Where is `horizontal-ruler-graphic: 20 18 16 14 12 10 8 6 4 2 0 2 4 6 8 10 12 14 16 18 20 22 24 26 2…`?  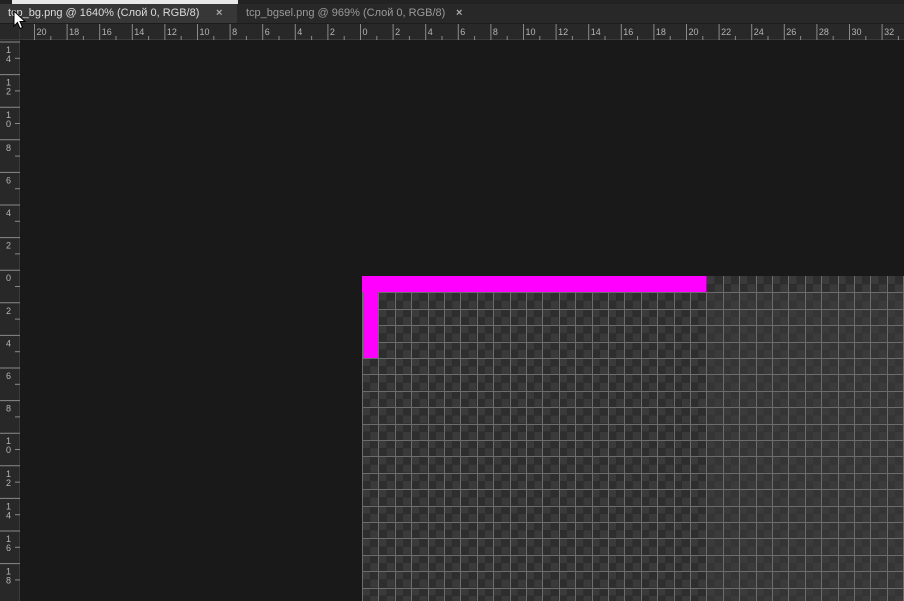
horizontal-ruler-graphic: 20 18 16 14 12 10 8 6 4 2 0 2 4 6 8 10 12 14 16 18 20 22 24 26 2… is located at coordinates (466, 32).